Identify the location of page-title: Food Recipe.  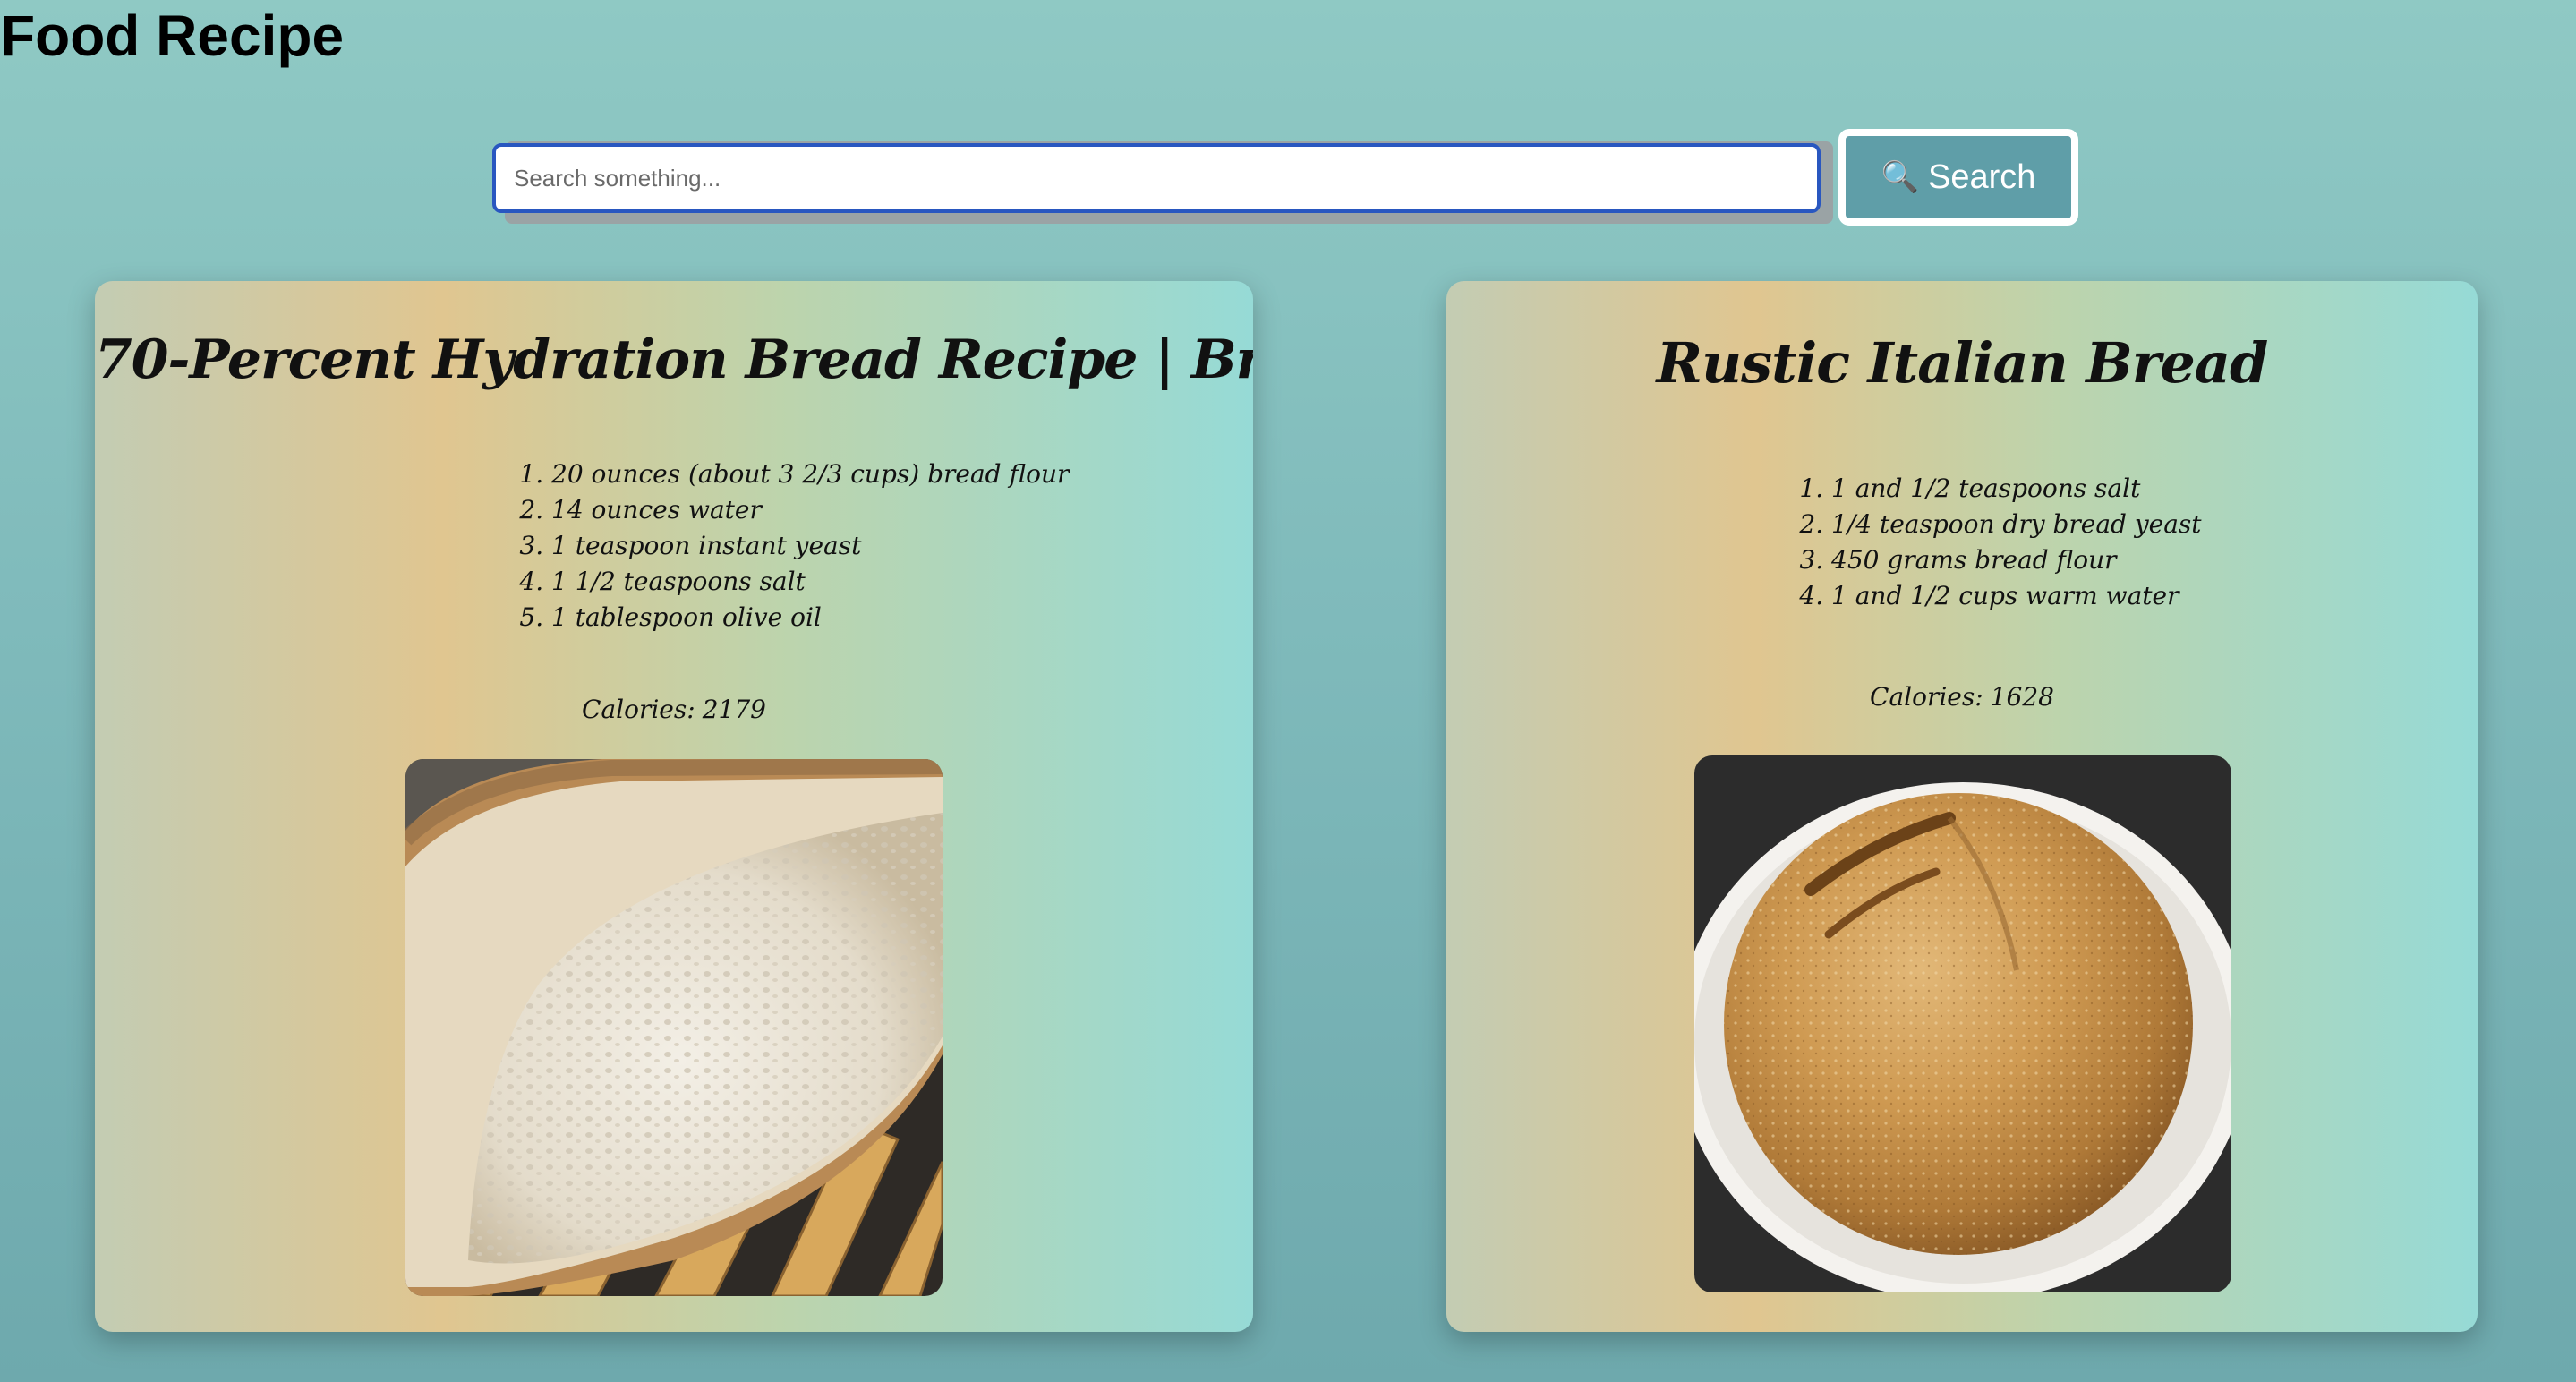
(172, 36).